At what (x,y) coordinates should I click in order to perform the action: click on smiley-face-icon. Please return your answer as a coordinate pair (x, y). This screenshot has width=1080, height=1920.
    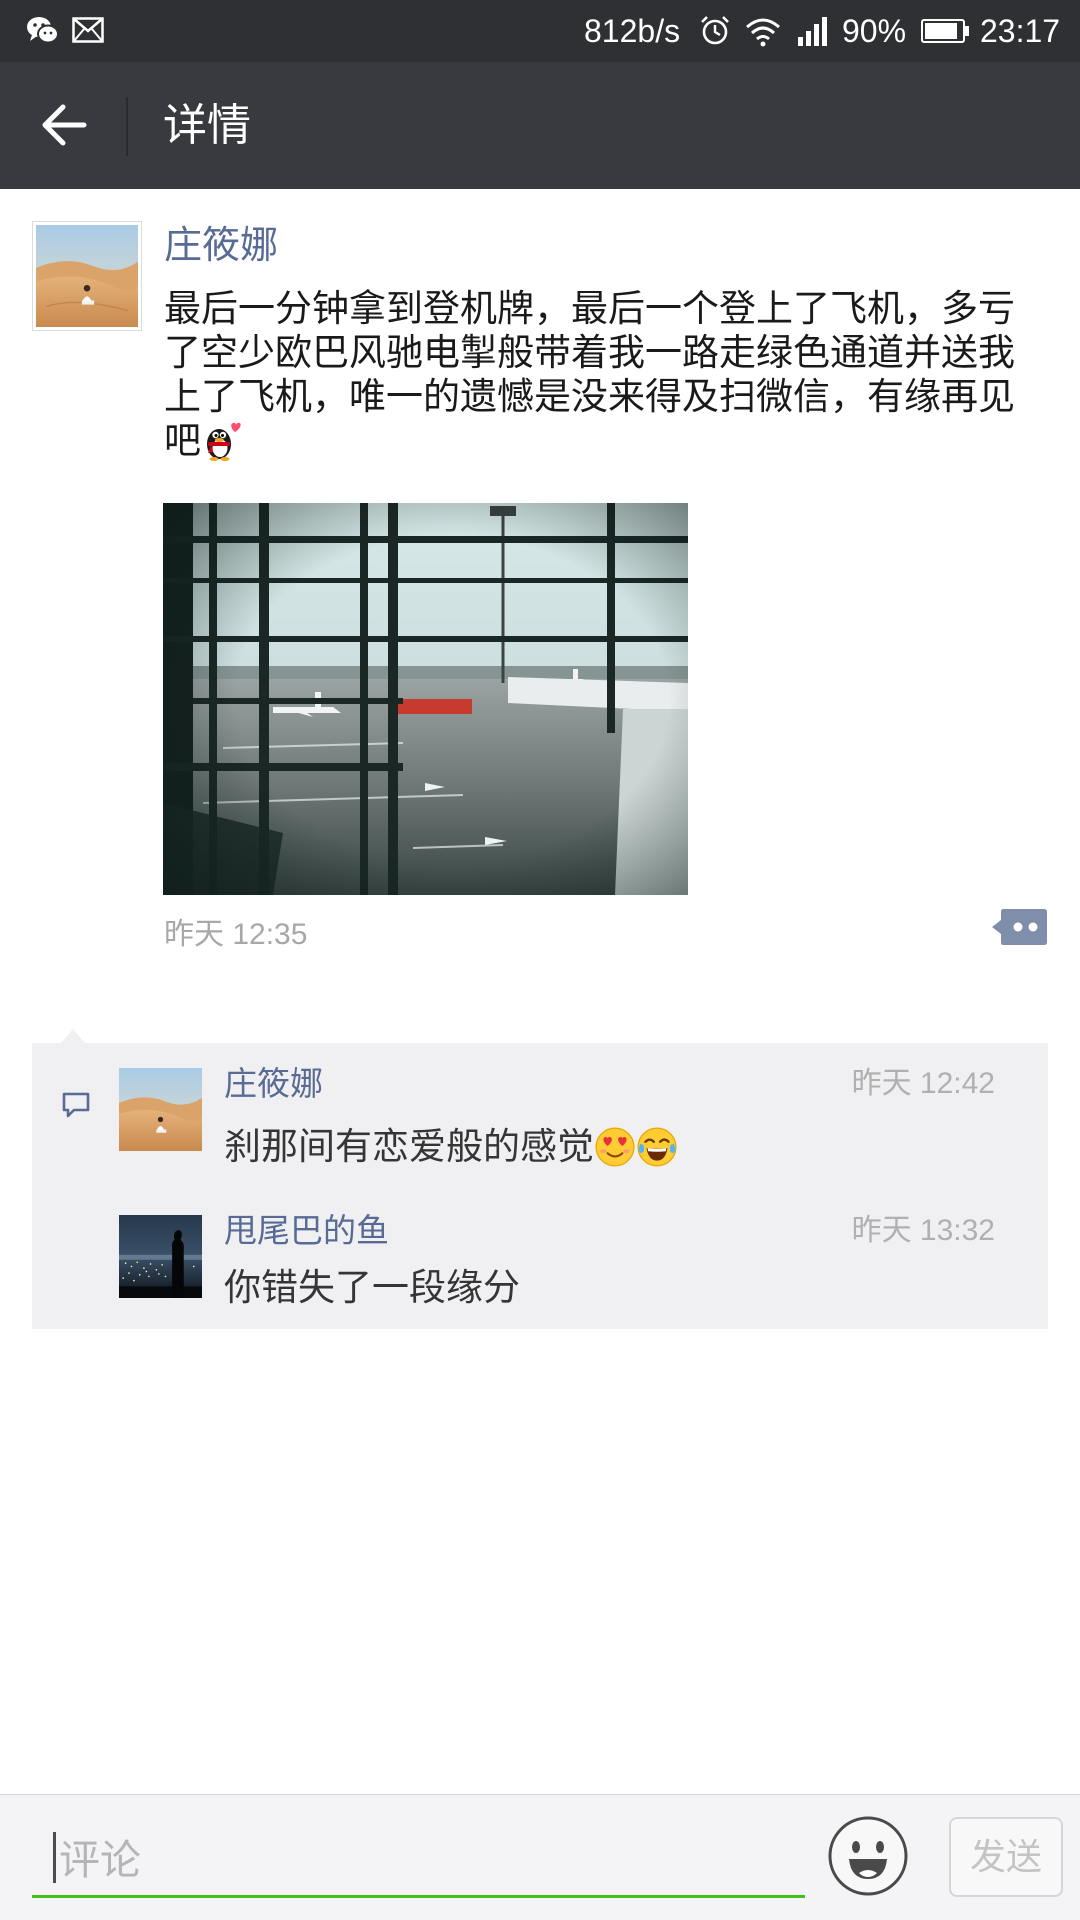
    Looking at the image, I should click on (868, 1856).